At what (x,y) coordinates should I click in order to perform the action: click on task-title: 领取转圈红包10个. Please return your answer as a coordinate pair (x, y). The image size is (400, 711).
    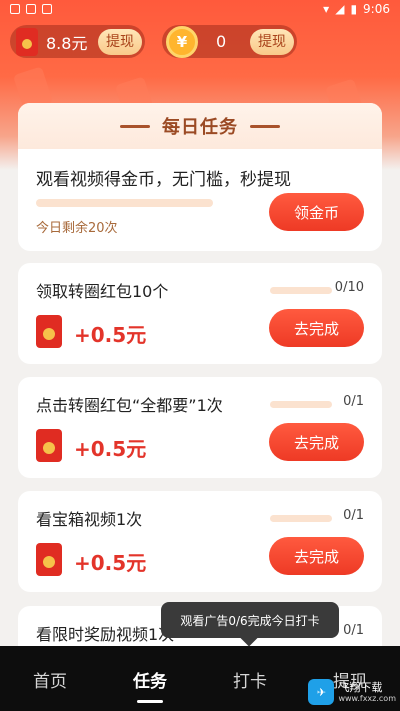
    Looking at the image, I should click on (102, 291).